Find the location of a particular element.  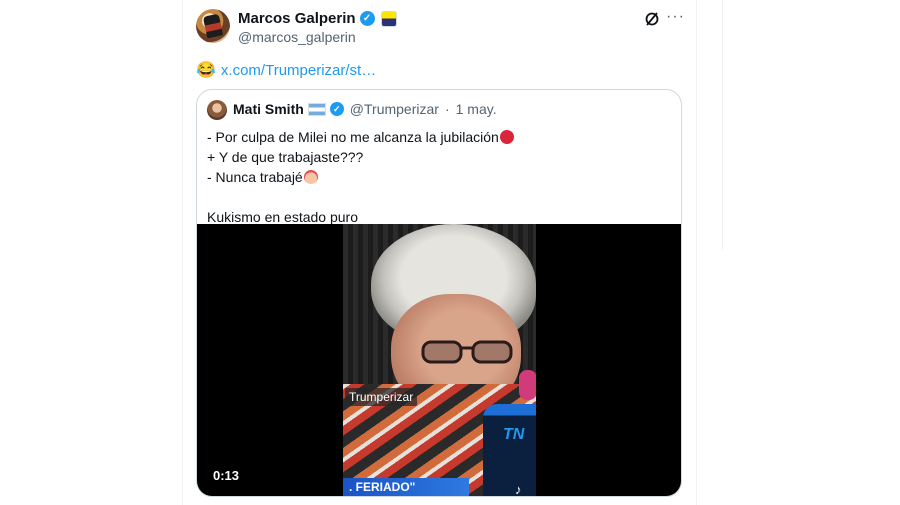

avatar is located at coordinates (213, 26).